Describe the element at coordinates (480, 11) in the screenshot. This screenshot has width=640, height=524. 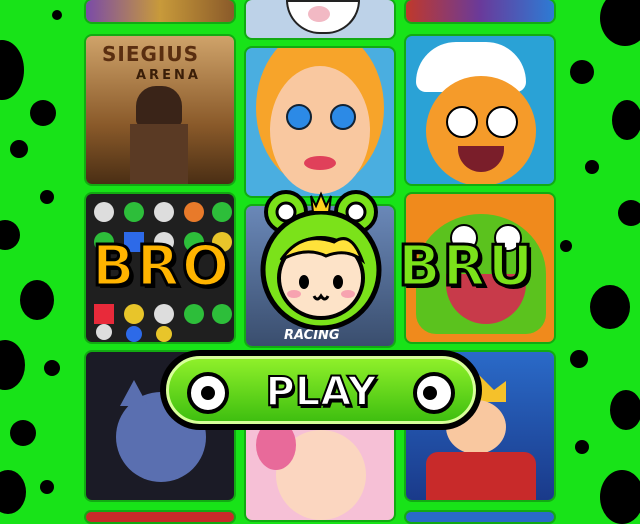
I see `game-tile-top-right` at that location.